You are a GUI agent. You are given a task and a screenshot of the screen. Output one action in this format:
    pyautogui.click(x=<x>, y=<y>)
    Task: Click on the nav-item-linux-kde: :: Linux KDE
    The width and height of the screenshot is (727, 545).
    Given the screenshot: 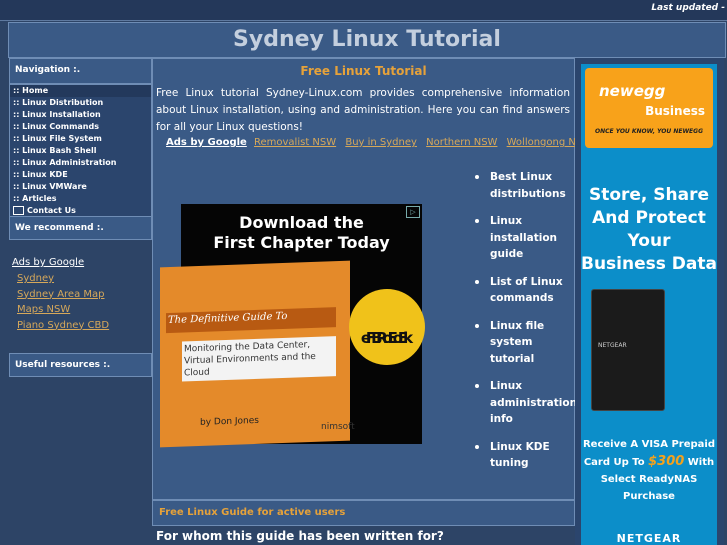 What is the action you would take?
    pyautogui.click(x=80, y=175)
    